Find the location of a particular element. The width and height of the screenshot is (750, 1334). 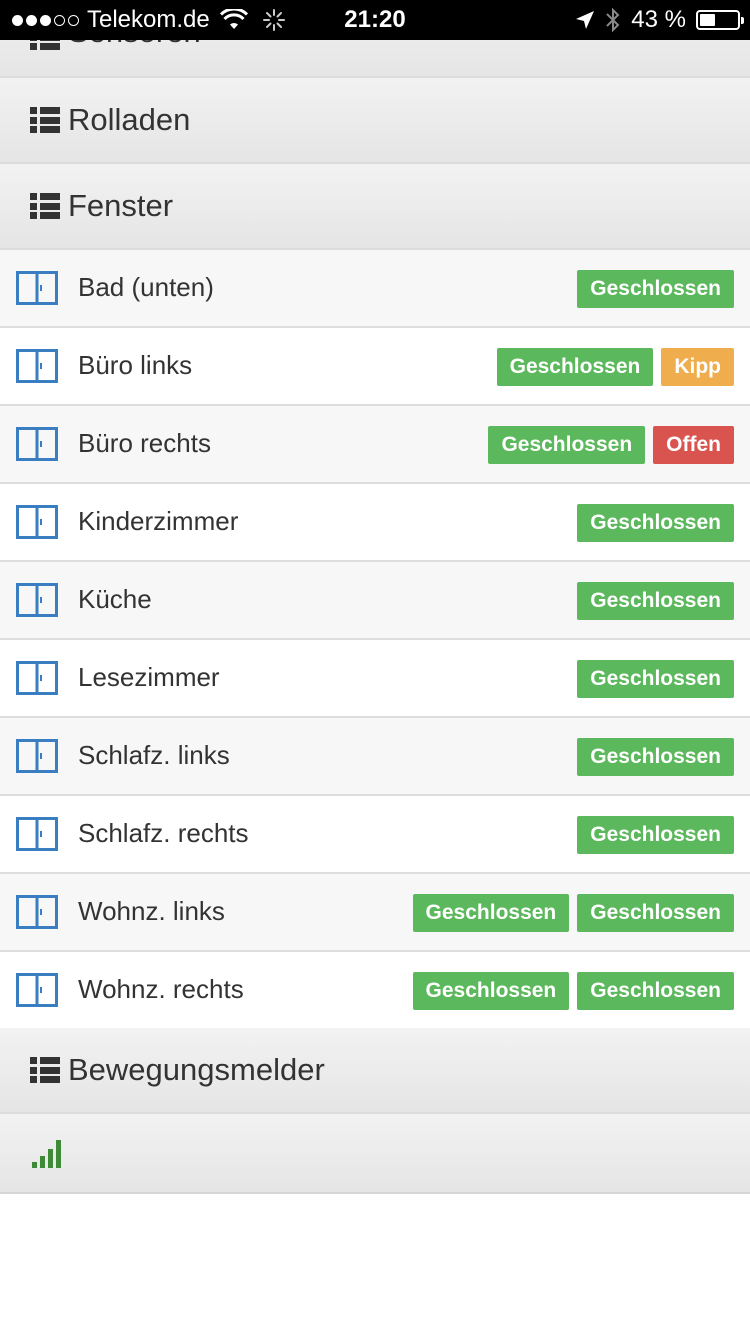

battery-percent: 43 % is located at coordinates (658, 19).